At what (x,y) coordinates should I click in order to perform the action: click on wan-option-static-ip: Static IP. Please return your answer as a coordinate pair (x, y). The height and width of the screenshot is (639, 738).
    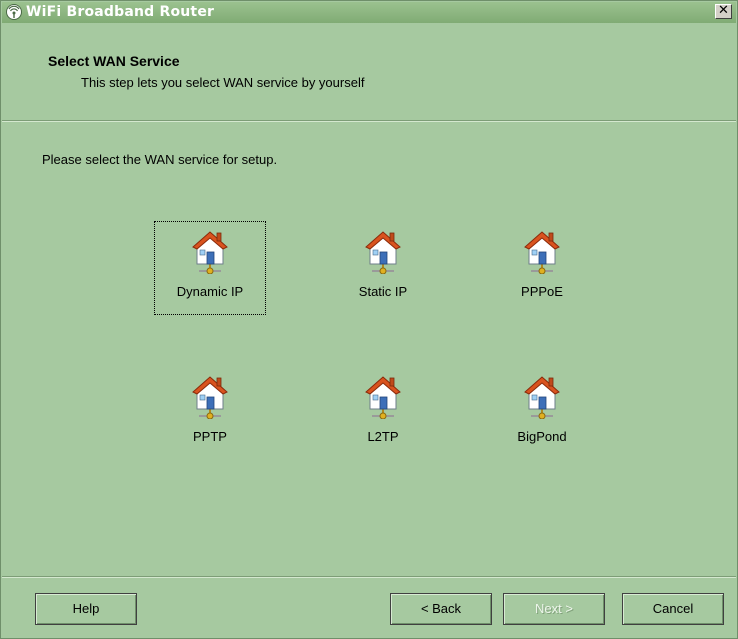
    Looking at the image, I should click on (383, 268).